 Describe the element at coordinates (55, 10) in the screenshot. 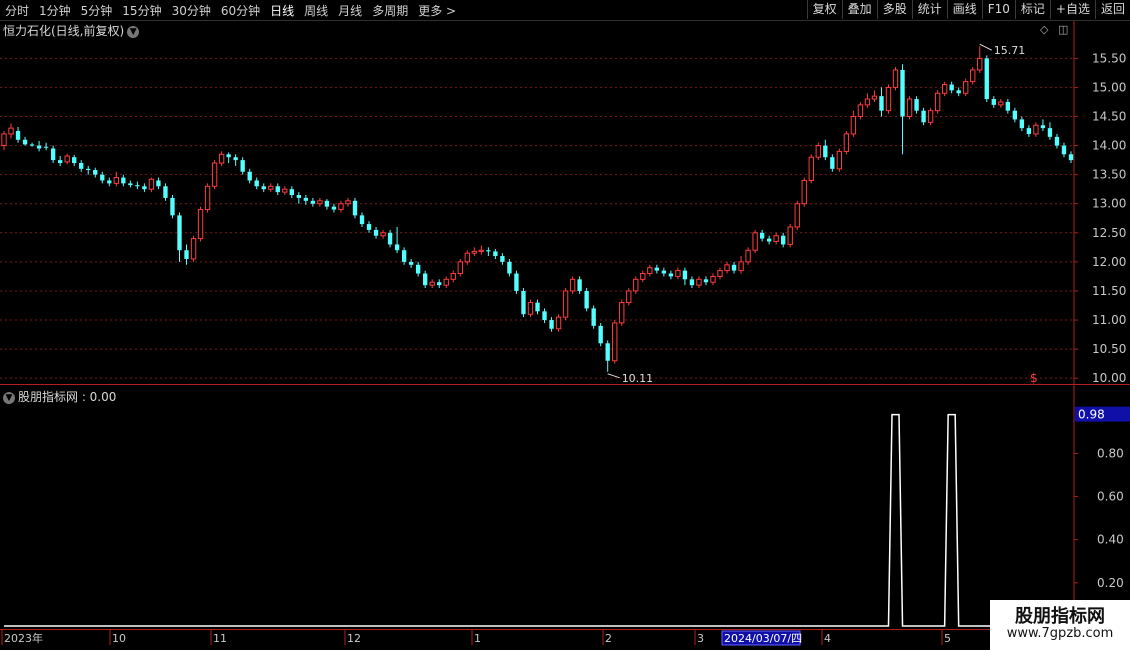

I see `tab-period-1: 1分钟` at that location.